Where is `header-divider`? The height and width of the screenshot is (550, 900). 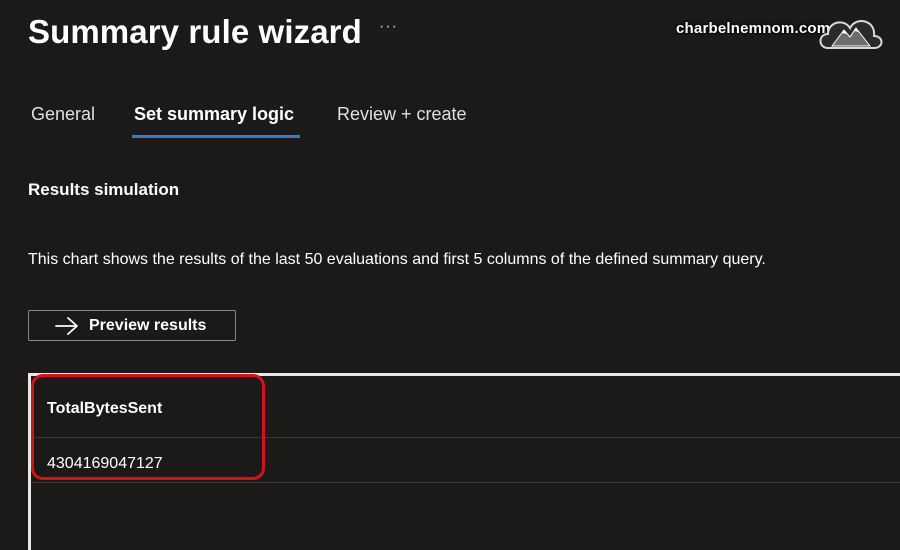 header-divider is located at coordinates (465, 437).